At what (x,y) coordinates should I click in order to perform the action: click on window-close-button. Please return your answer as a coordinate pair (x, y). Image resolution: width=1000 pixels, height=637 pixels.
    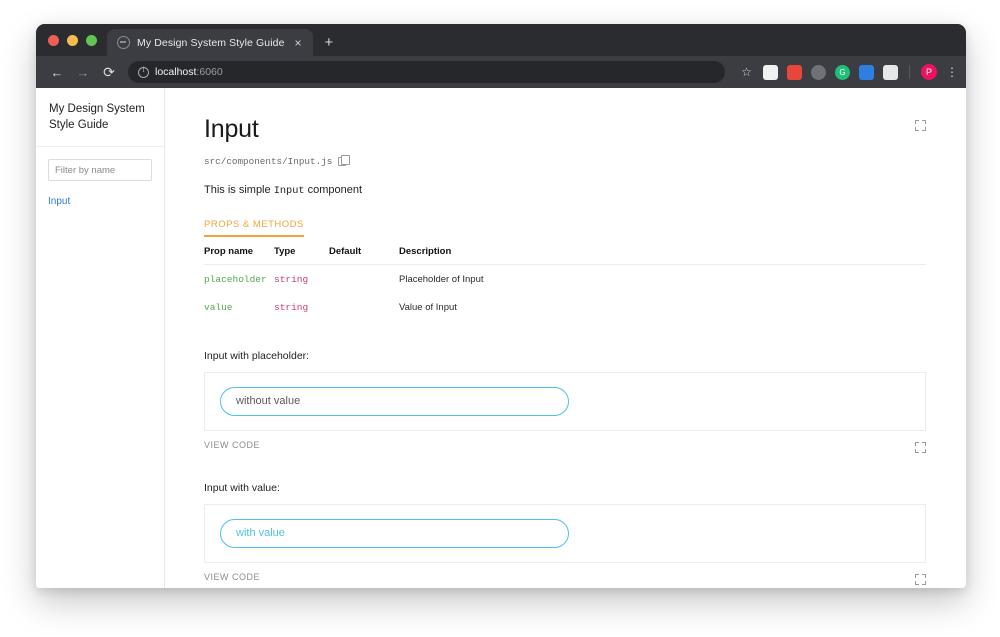
    Looking at the image, I should click on (53, 40).